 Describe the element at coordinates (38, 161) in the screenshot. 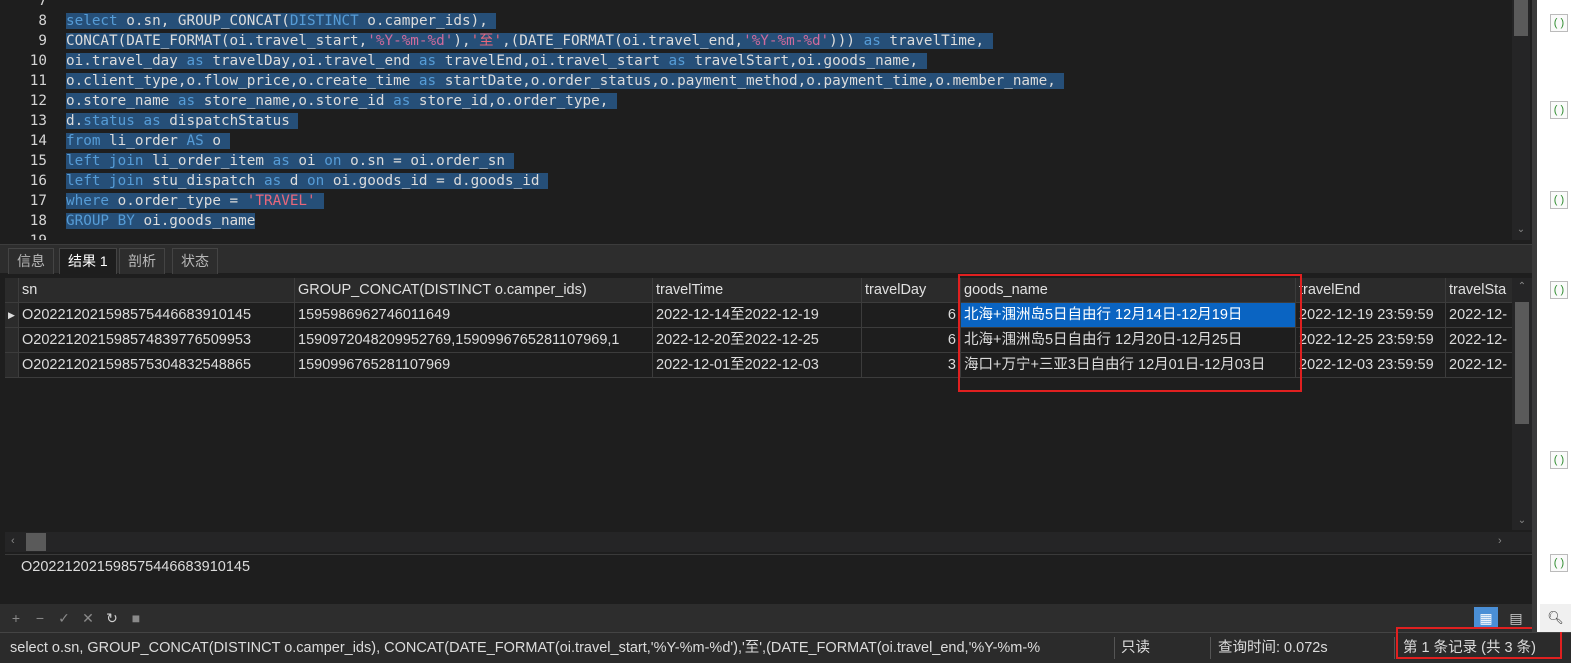

I see `line-number: 15` at that location.